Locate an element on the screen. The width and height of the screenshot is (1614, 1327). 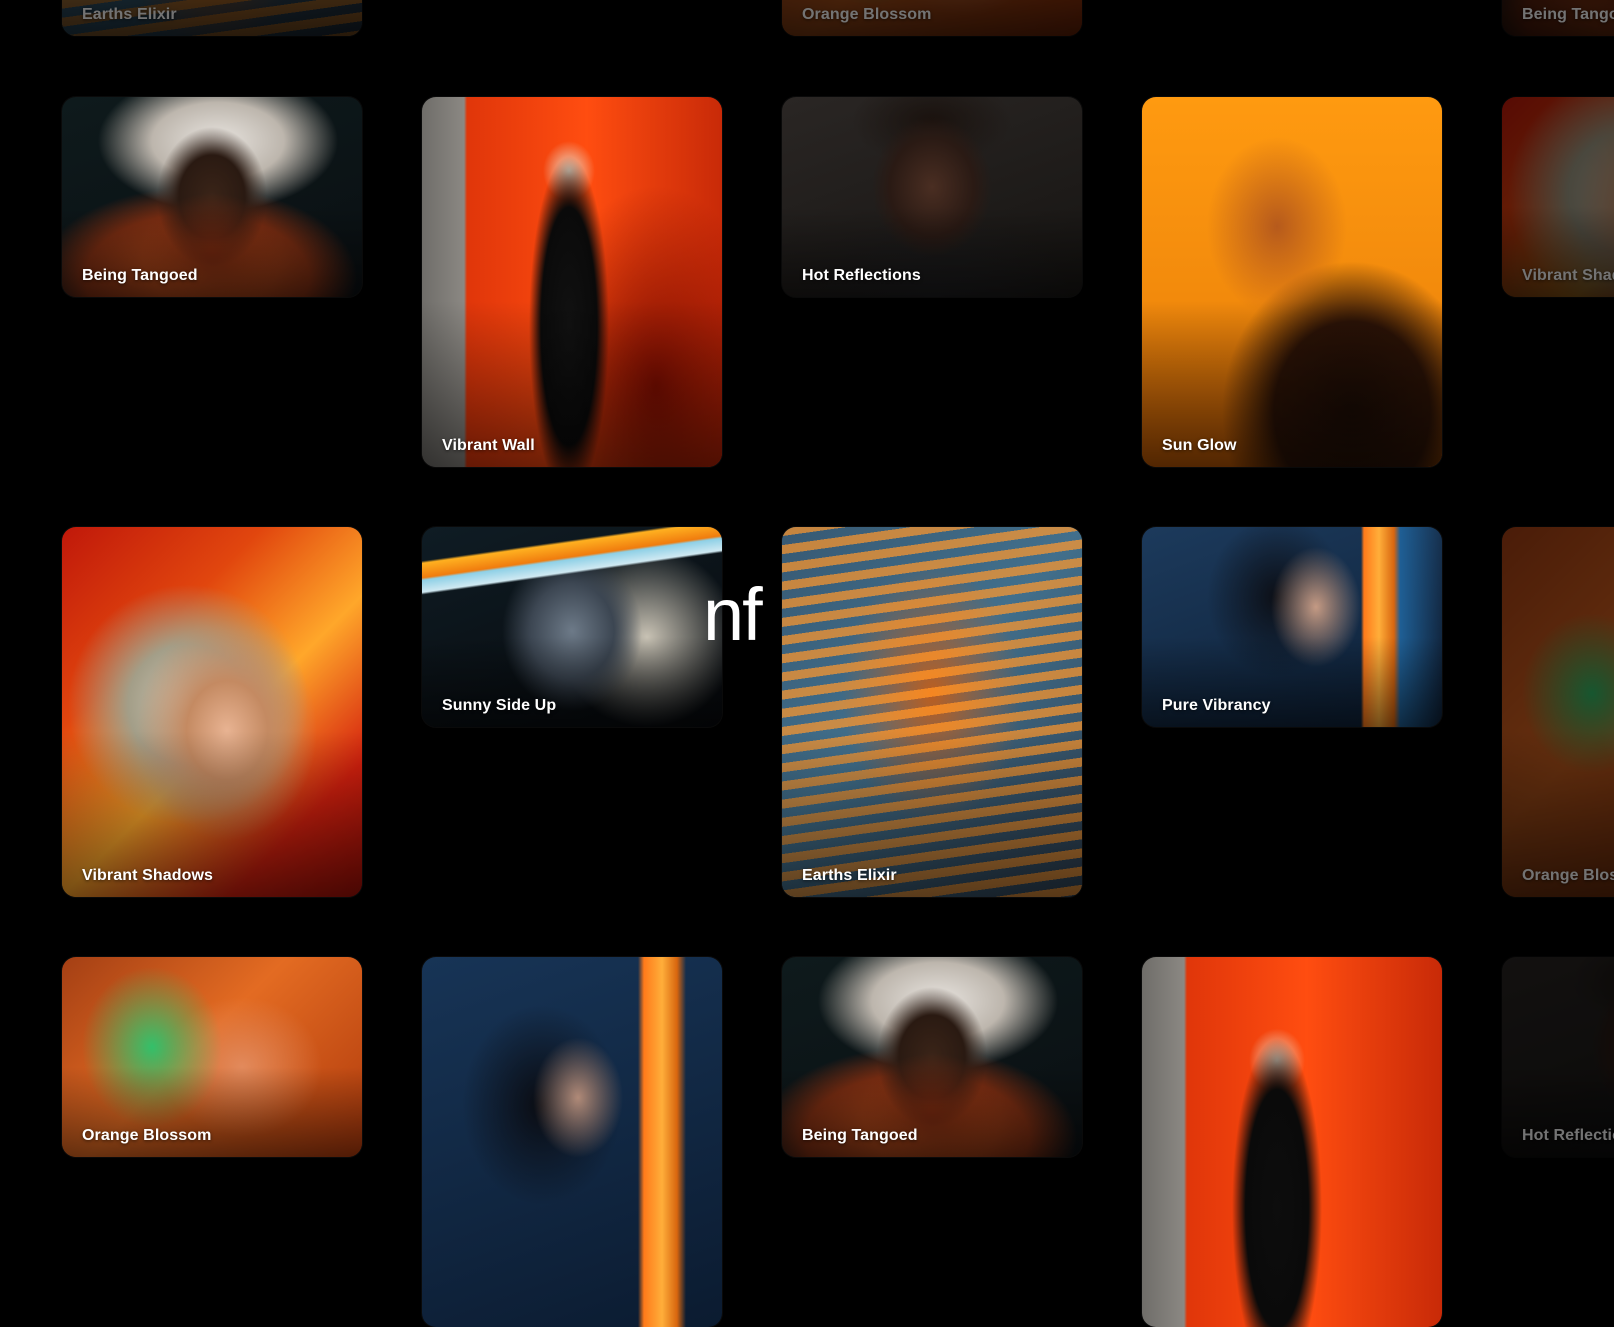
card-caption: Orange Bloss is located at coordinates (1568, 875).